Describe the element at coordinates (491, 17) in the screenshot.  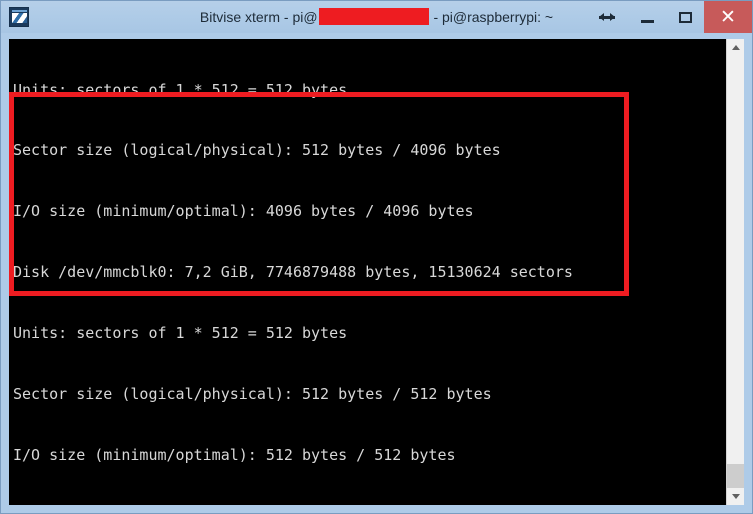
I see `window-title-suffix: - pi@raspberrypi: ~` at that location.